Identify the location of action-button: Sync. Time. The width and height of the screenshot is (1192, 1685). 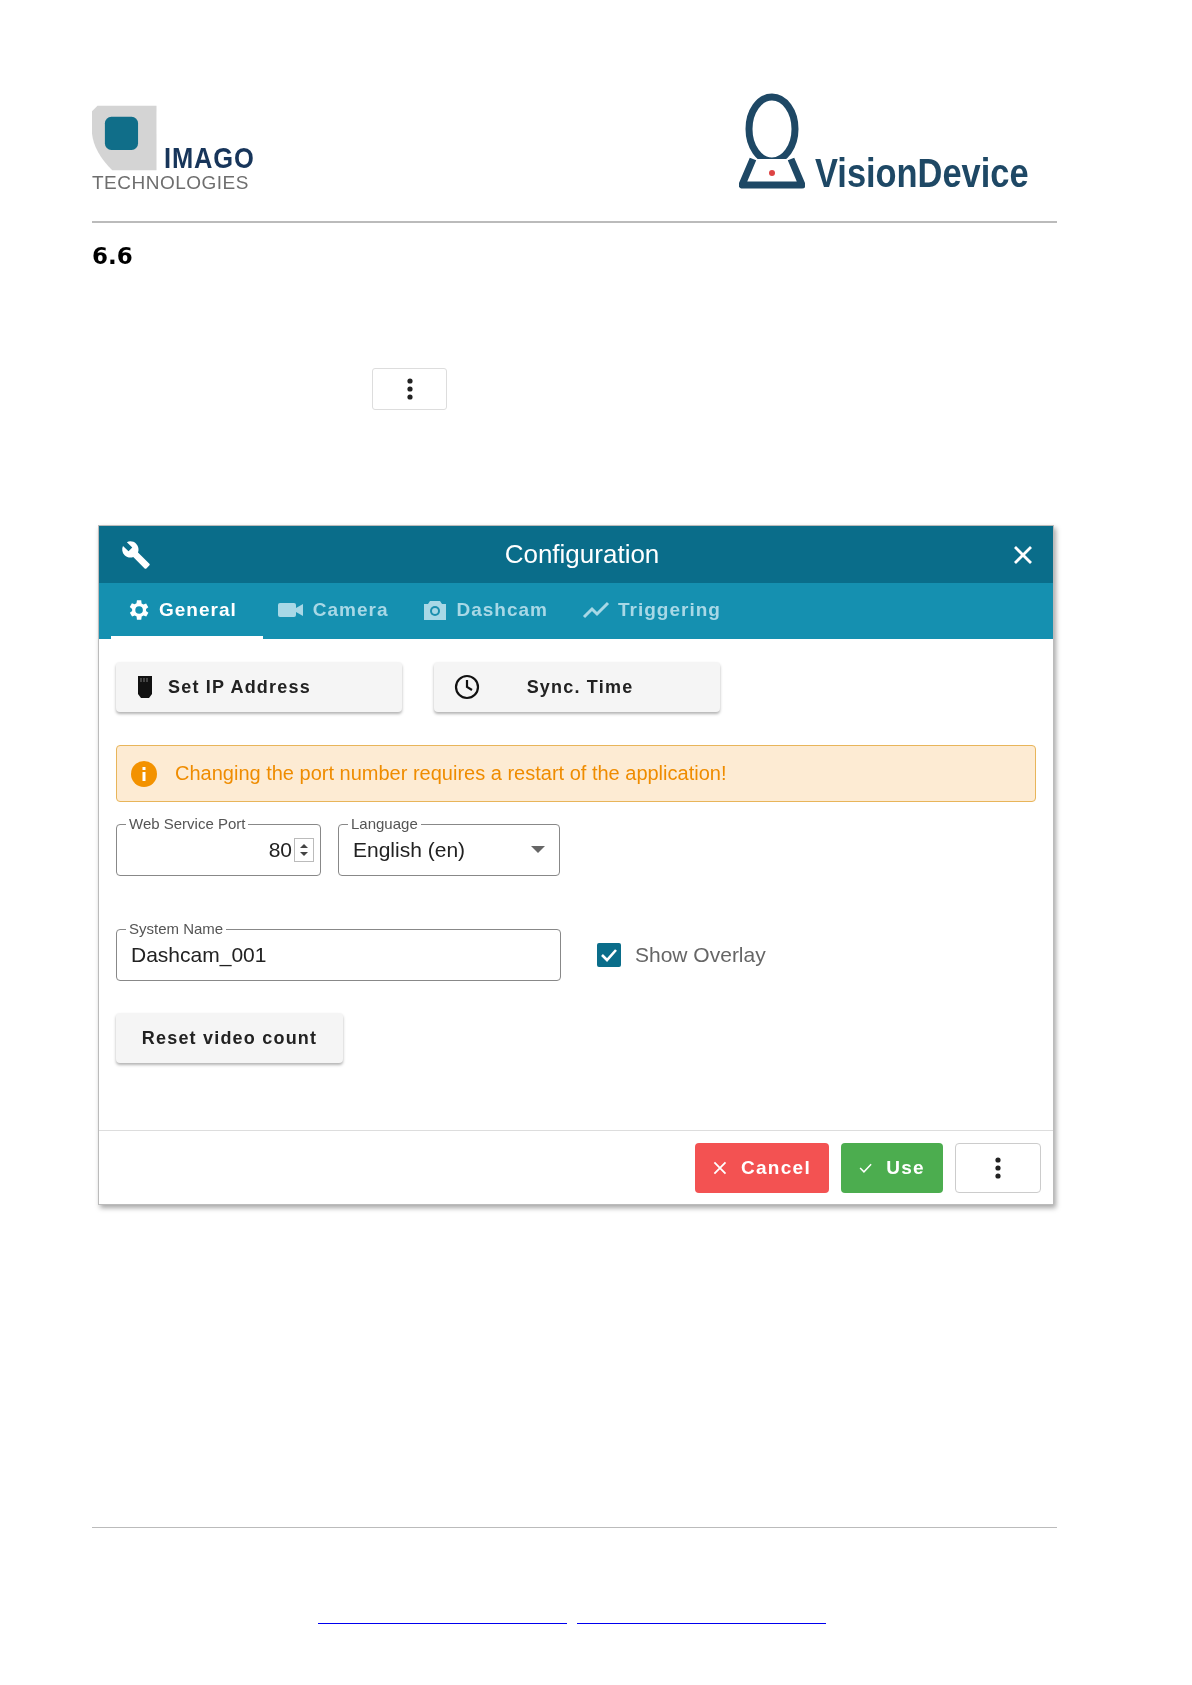
(577, 687).